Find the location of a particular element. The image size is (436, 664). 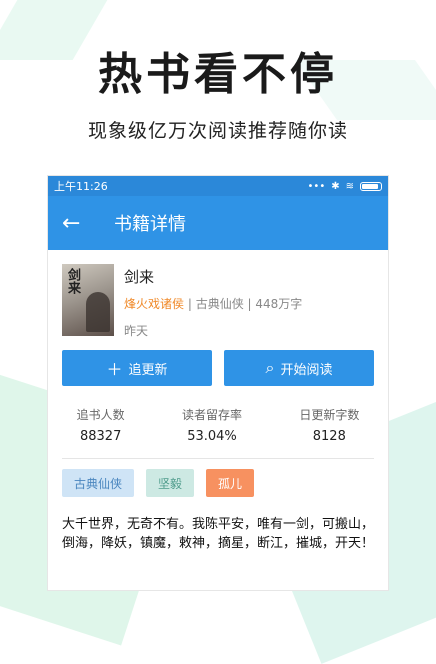

back-arrow-icon: ← is located at coordinates (82, 223).